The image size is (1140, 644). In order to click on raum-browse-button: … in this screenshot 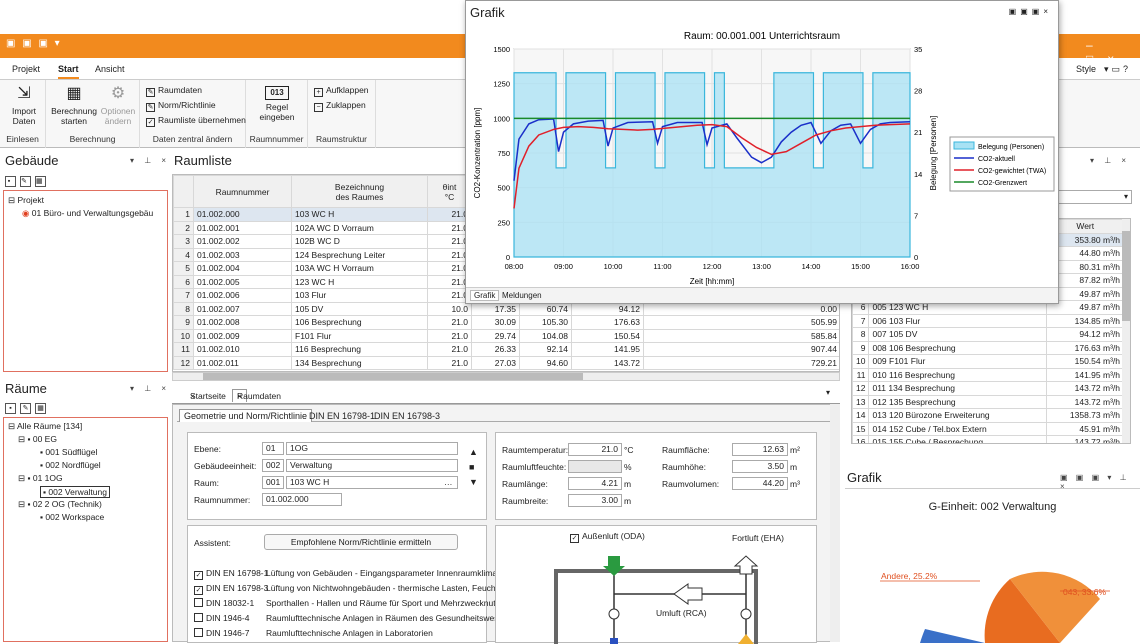, I will do `click(448, 482)`.